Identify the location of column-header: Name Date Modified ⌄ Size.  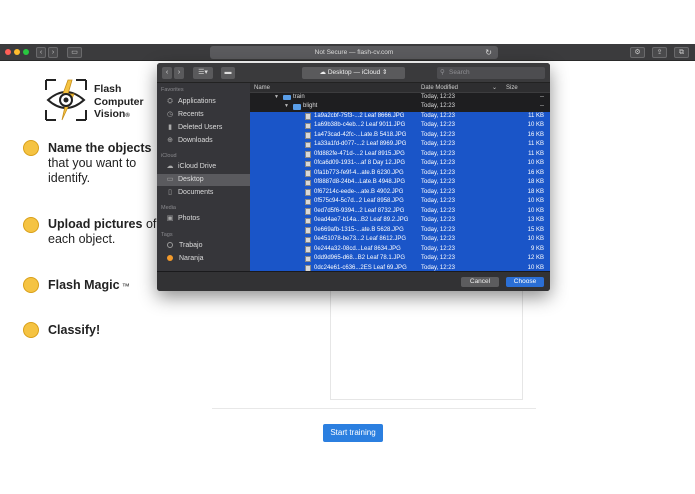
(400, 88).